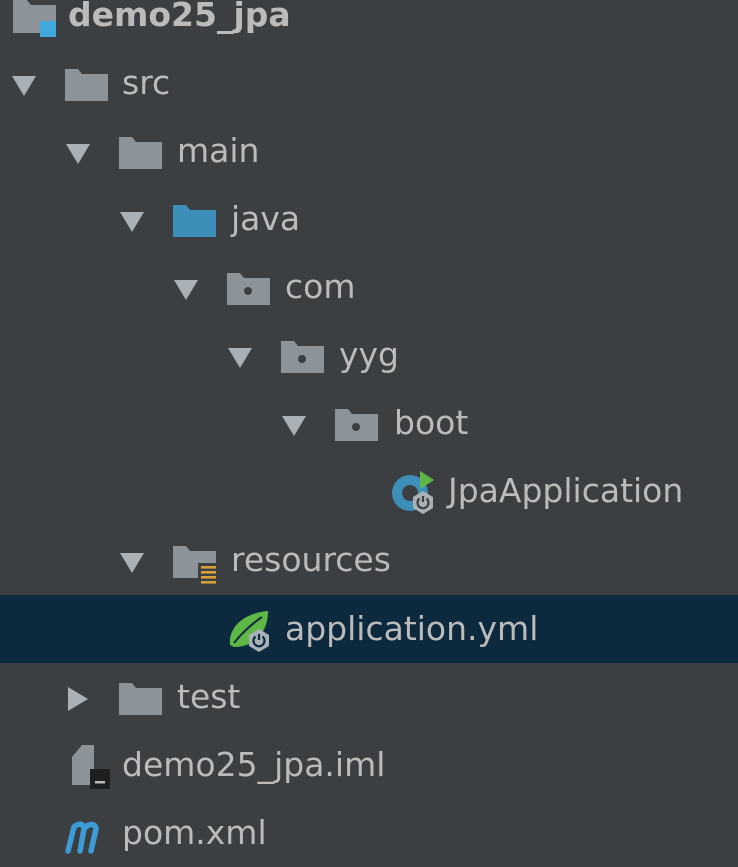  Describe the element at coordinates (369, 833) in the screenshot. I see `tree-node-pom-xml: pom.xml` at that location.